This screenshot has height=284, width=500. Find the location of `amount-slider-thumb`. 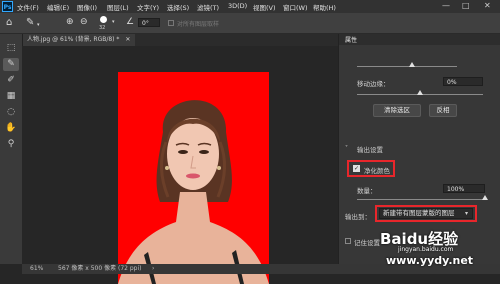

amount-slider-thumb is located at coordinates (485, 197).